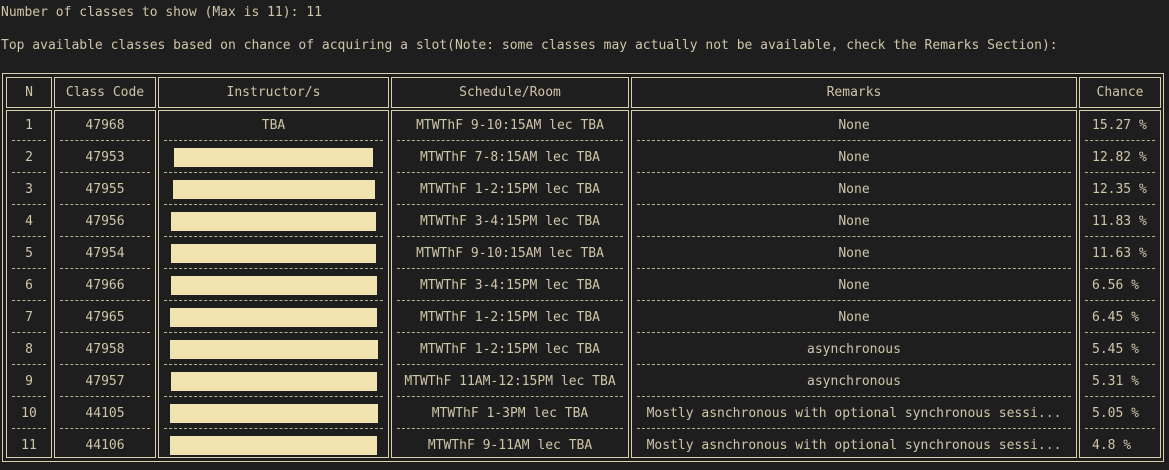 This screenshot has width=1169, height=470. I want to click on row-8-remarks: asynchronous, so click(854, 349).